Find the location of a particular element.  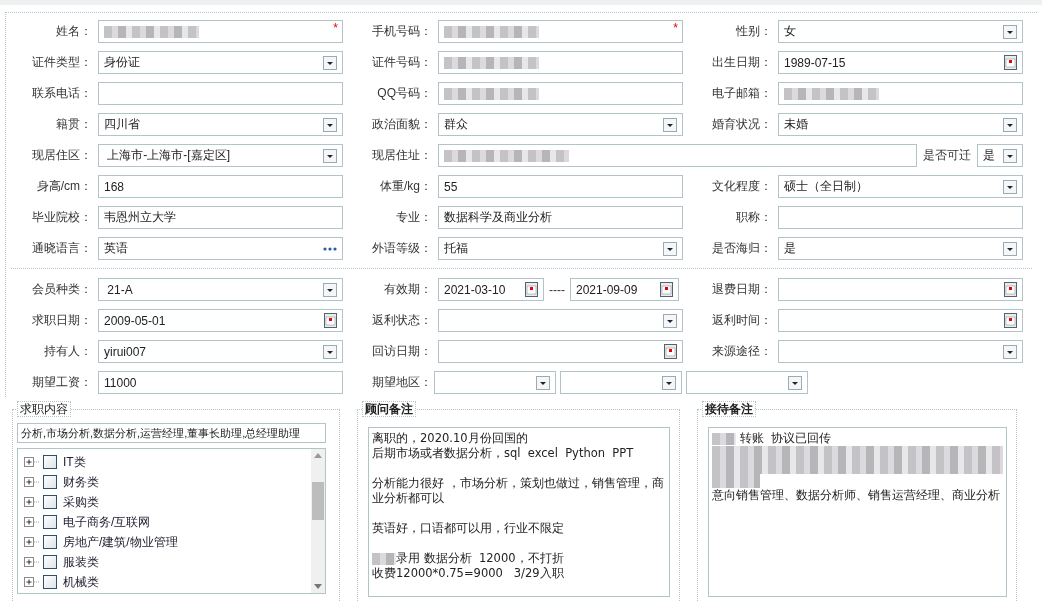

tree-item: 电子商务/互联网 is located at coordinates (107, 522).